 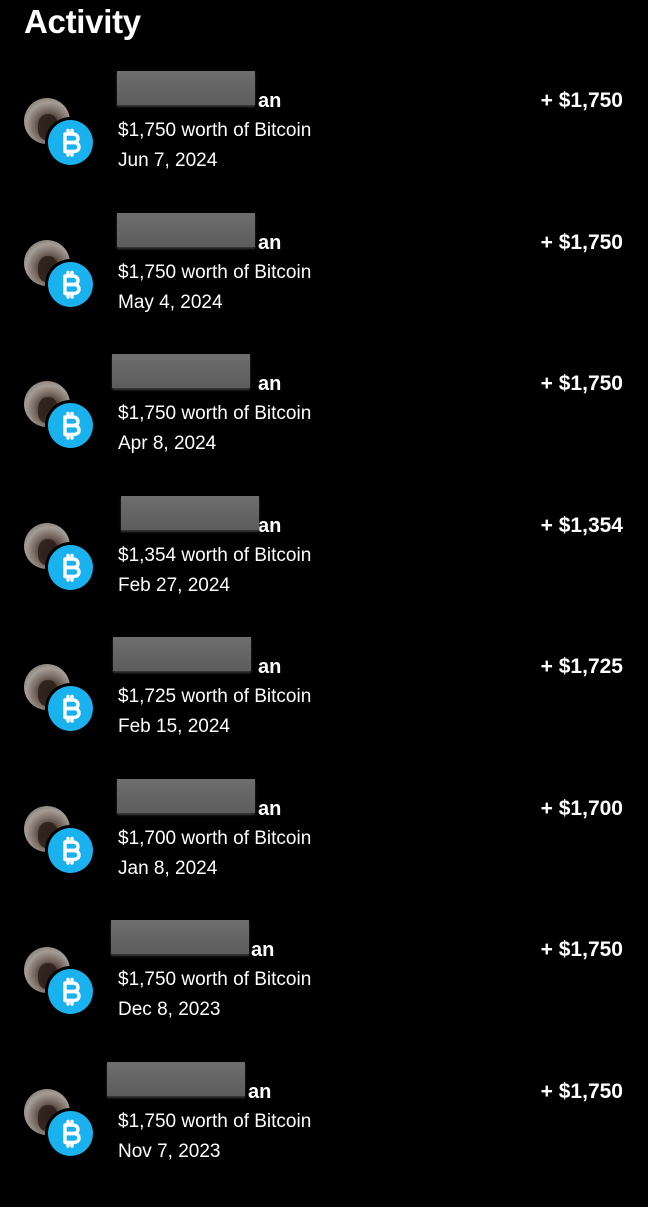 What do you see at coordinates (169, 1151) in the screenshot?
I see `transaction-date: Nov 7, 2023` at bounding box center [169, 1151].